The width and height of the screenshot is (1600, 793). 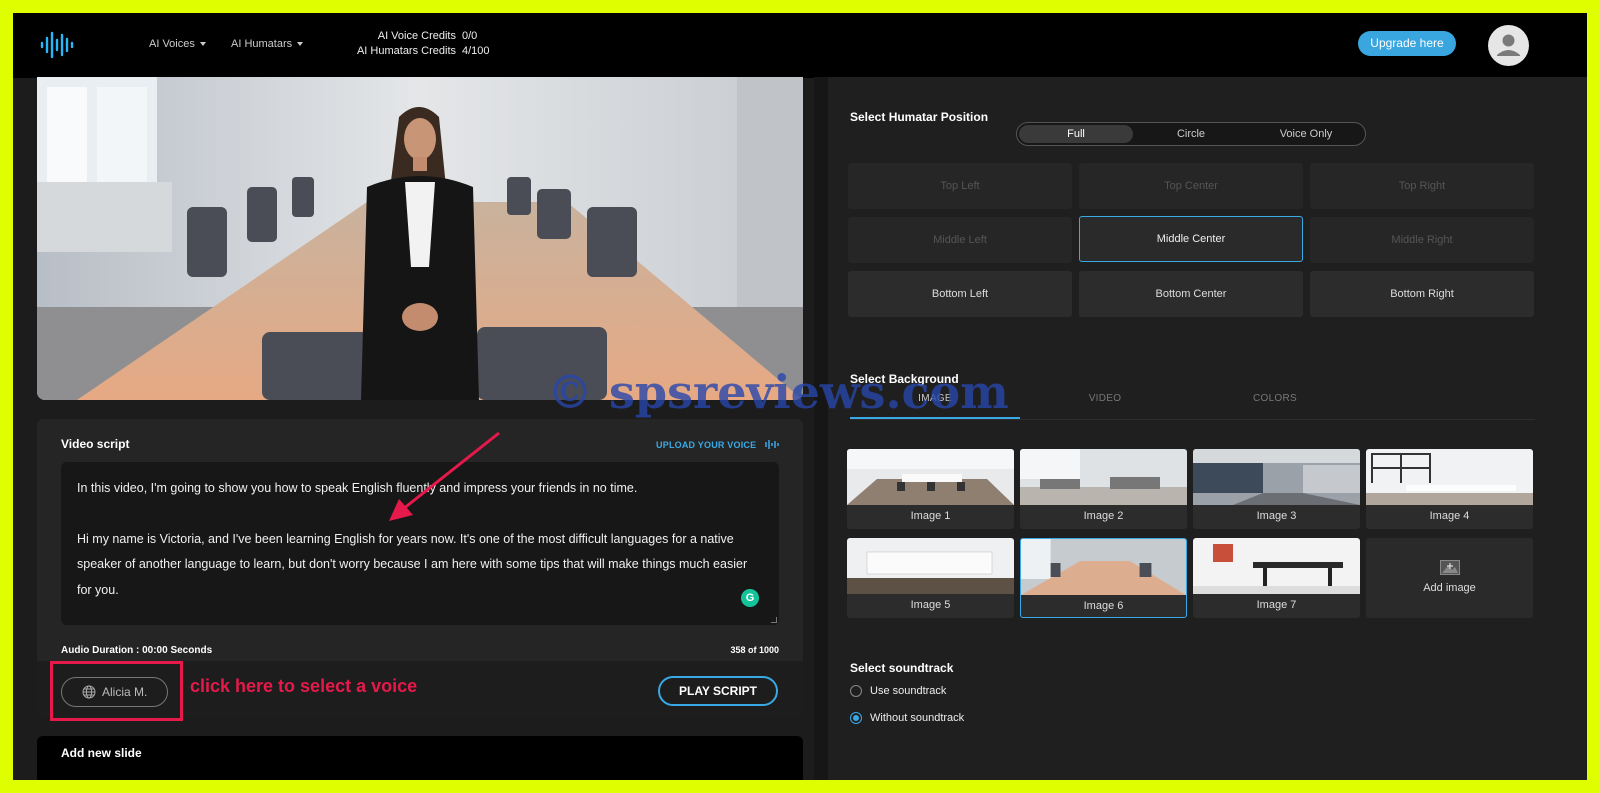 I want to click on user-icon, so click(x=1508, y=45).